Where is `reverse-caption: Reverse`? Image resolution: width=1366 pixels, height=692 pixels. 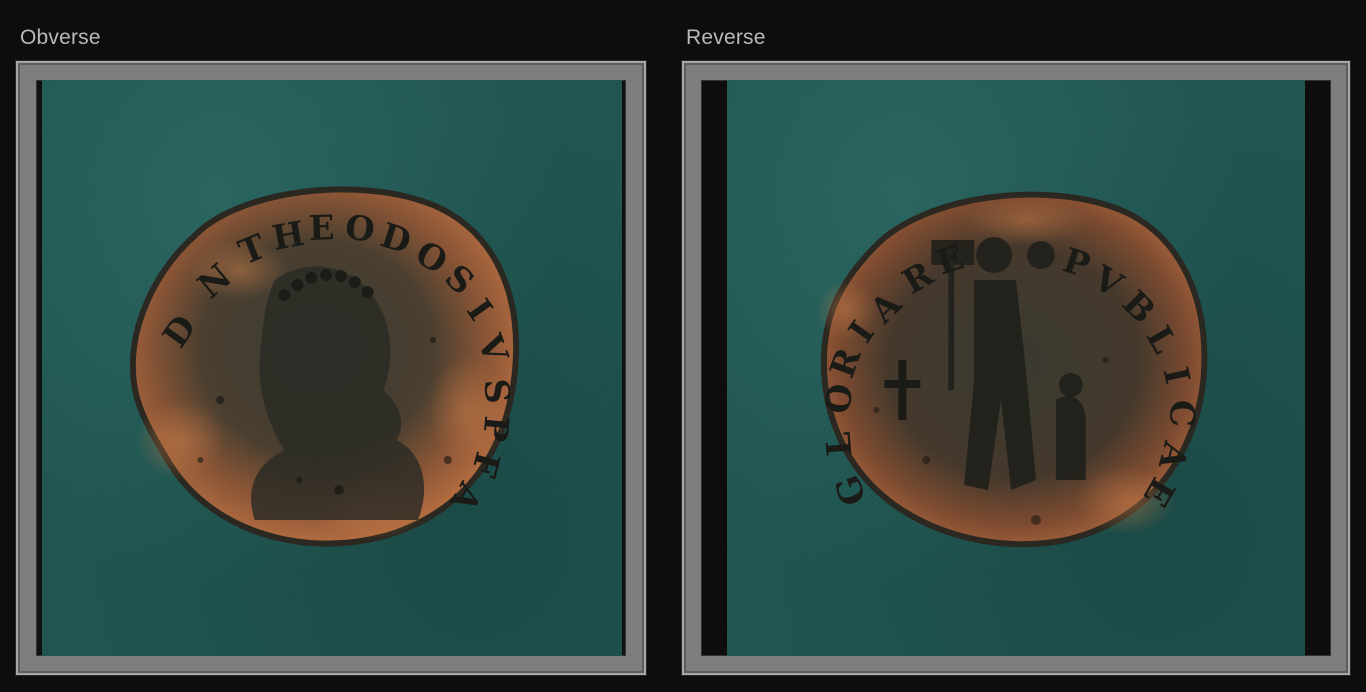 reverse-caption: Reverse is located at coordinates (726, 37).